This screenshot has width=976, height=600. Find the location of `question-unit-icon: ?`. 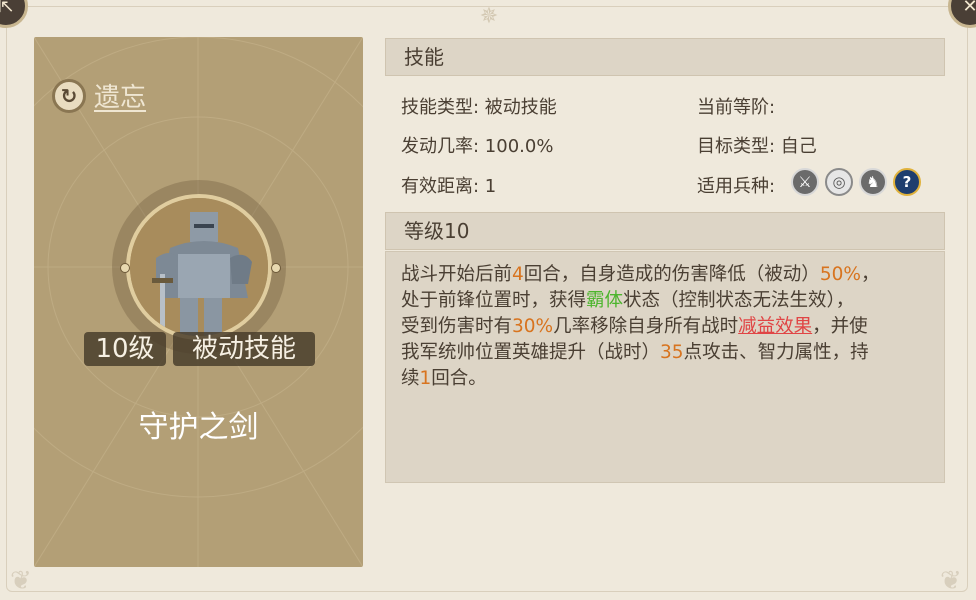

question-unit-icon: ? is located at coordinates (907, 182).